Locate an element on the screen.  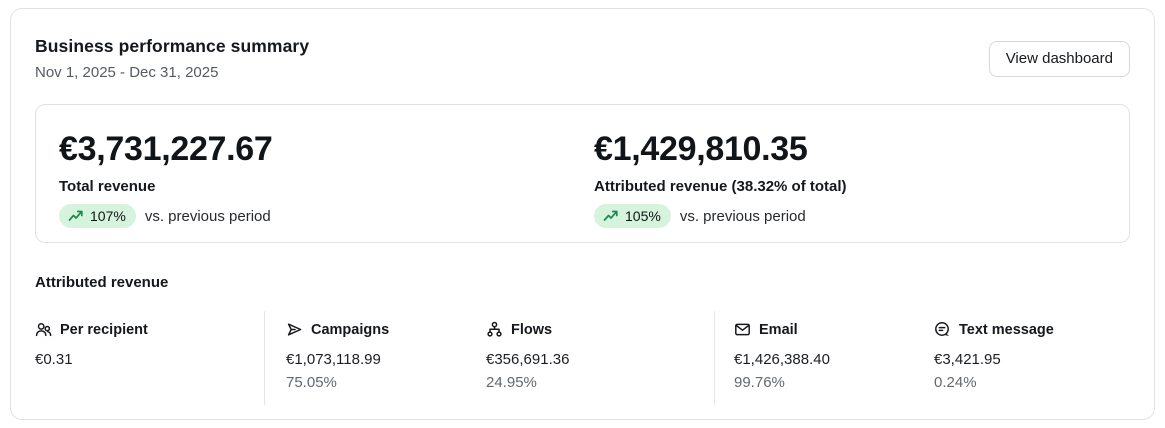
view-dashboard-button: View dashboard is located at coordinates (1059, 59).